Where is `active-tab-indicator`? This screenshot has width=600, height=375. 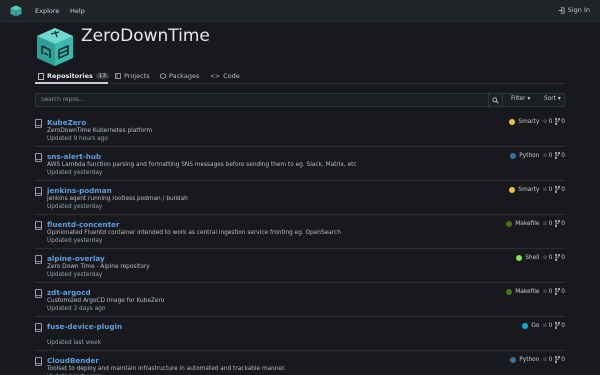
active-tab-indicator is located at coordinates (71, 83).